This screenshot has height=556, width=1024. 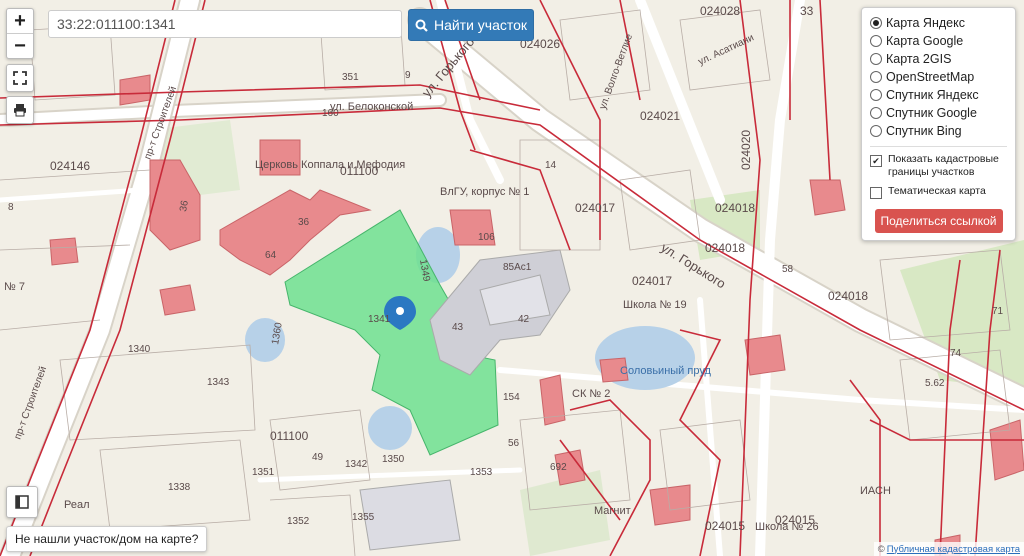 I want to click on share-link-button: Поделиться ссылкой, so click(x=938, y=221).